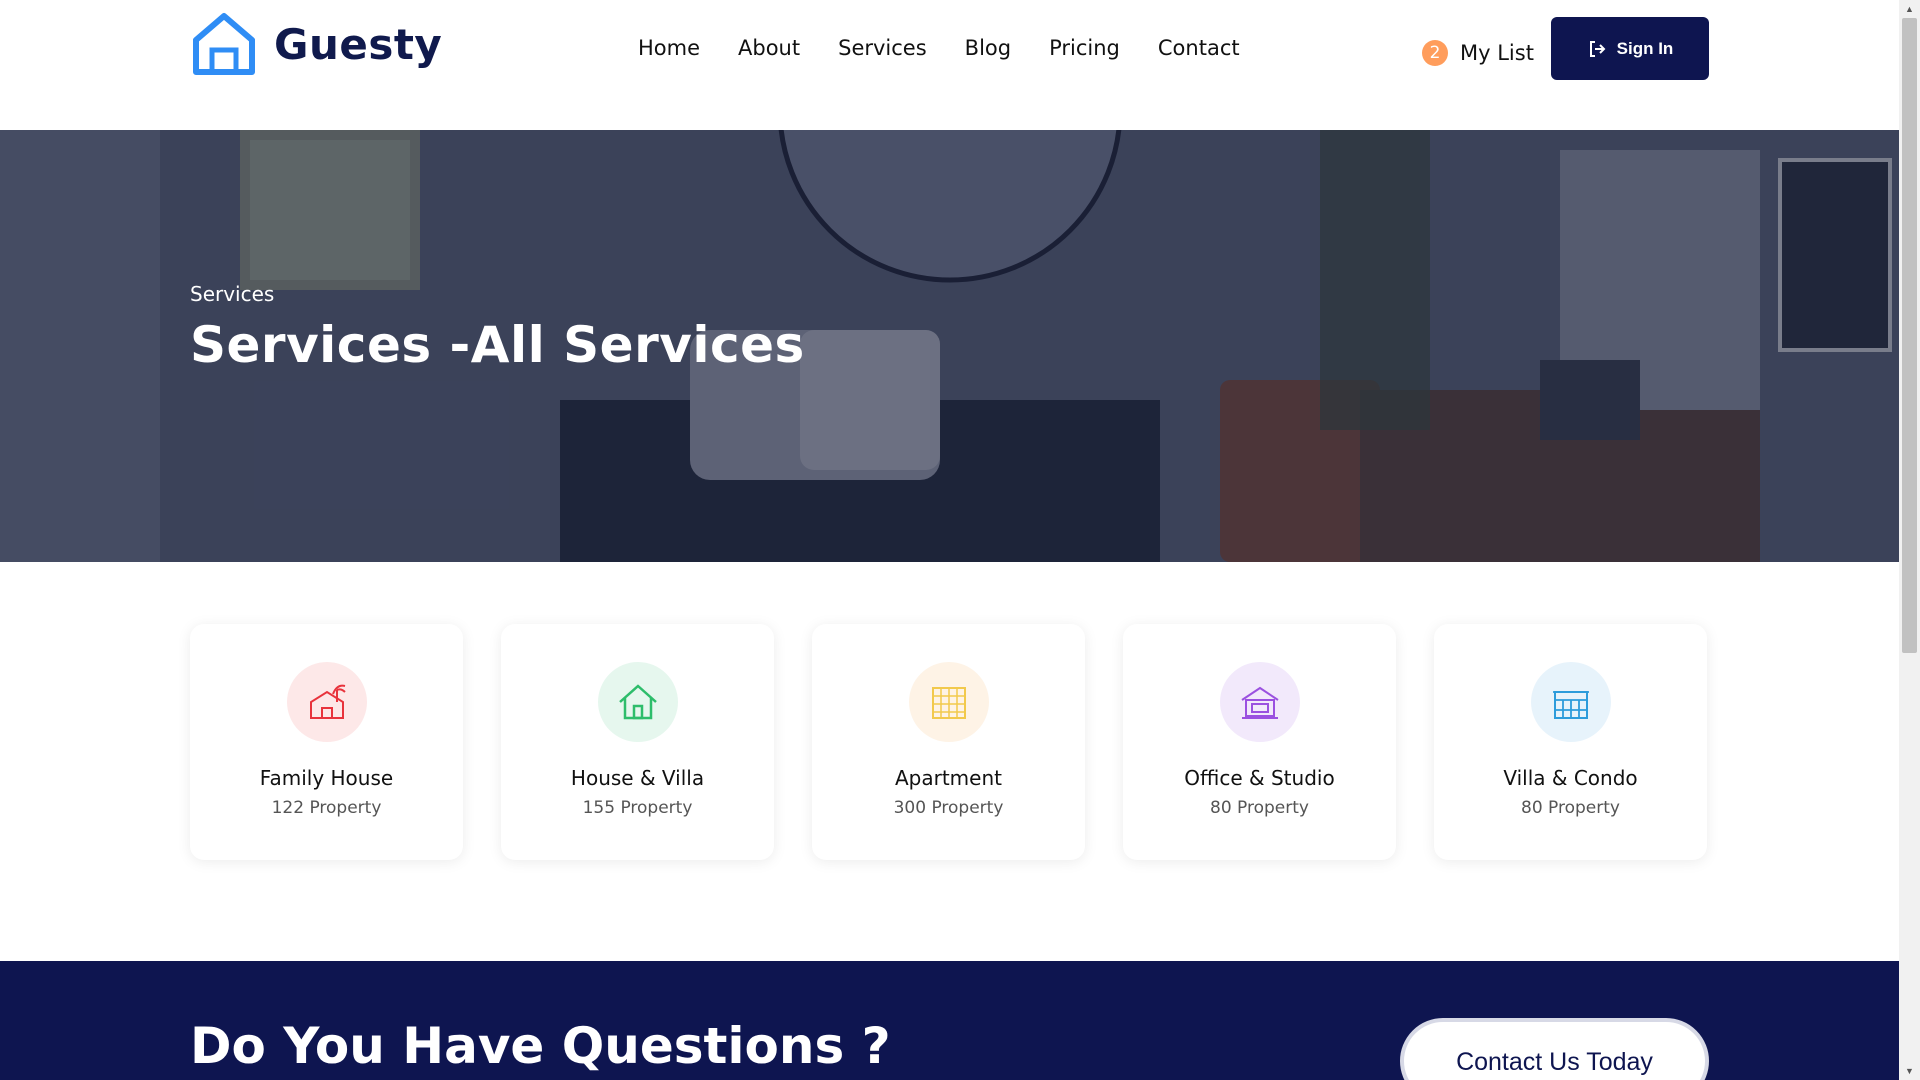  Describe the element at coordinates (1645, 48) in the screenshot. I see `sign-in-label: Sign In` at that location.